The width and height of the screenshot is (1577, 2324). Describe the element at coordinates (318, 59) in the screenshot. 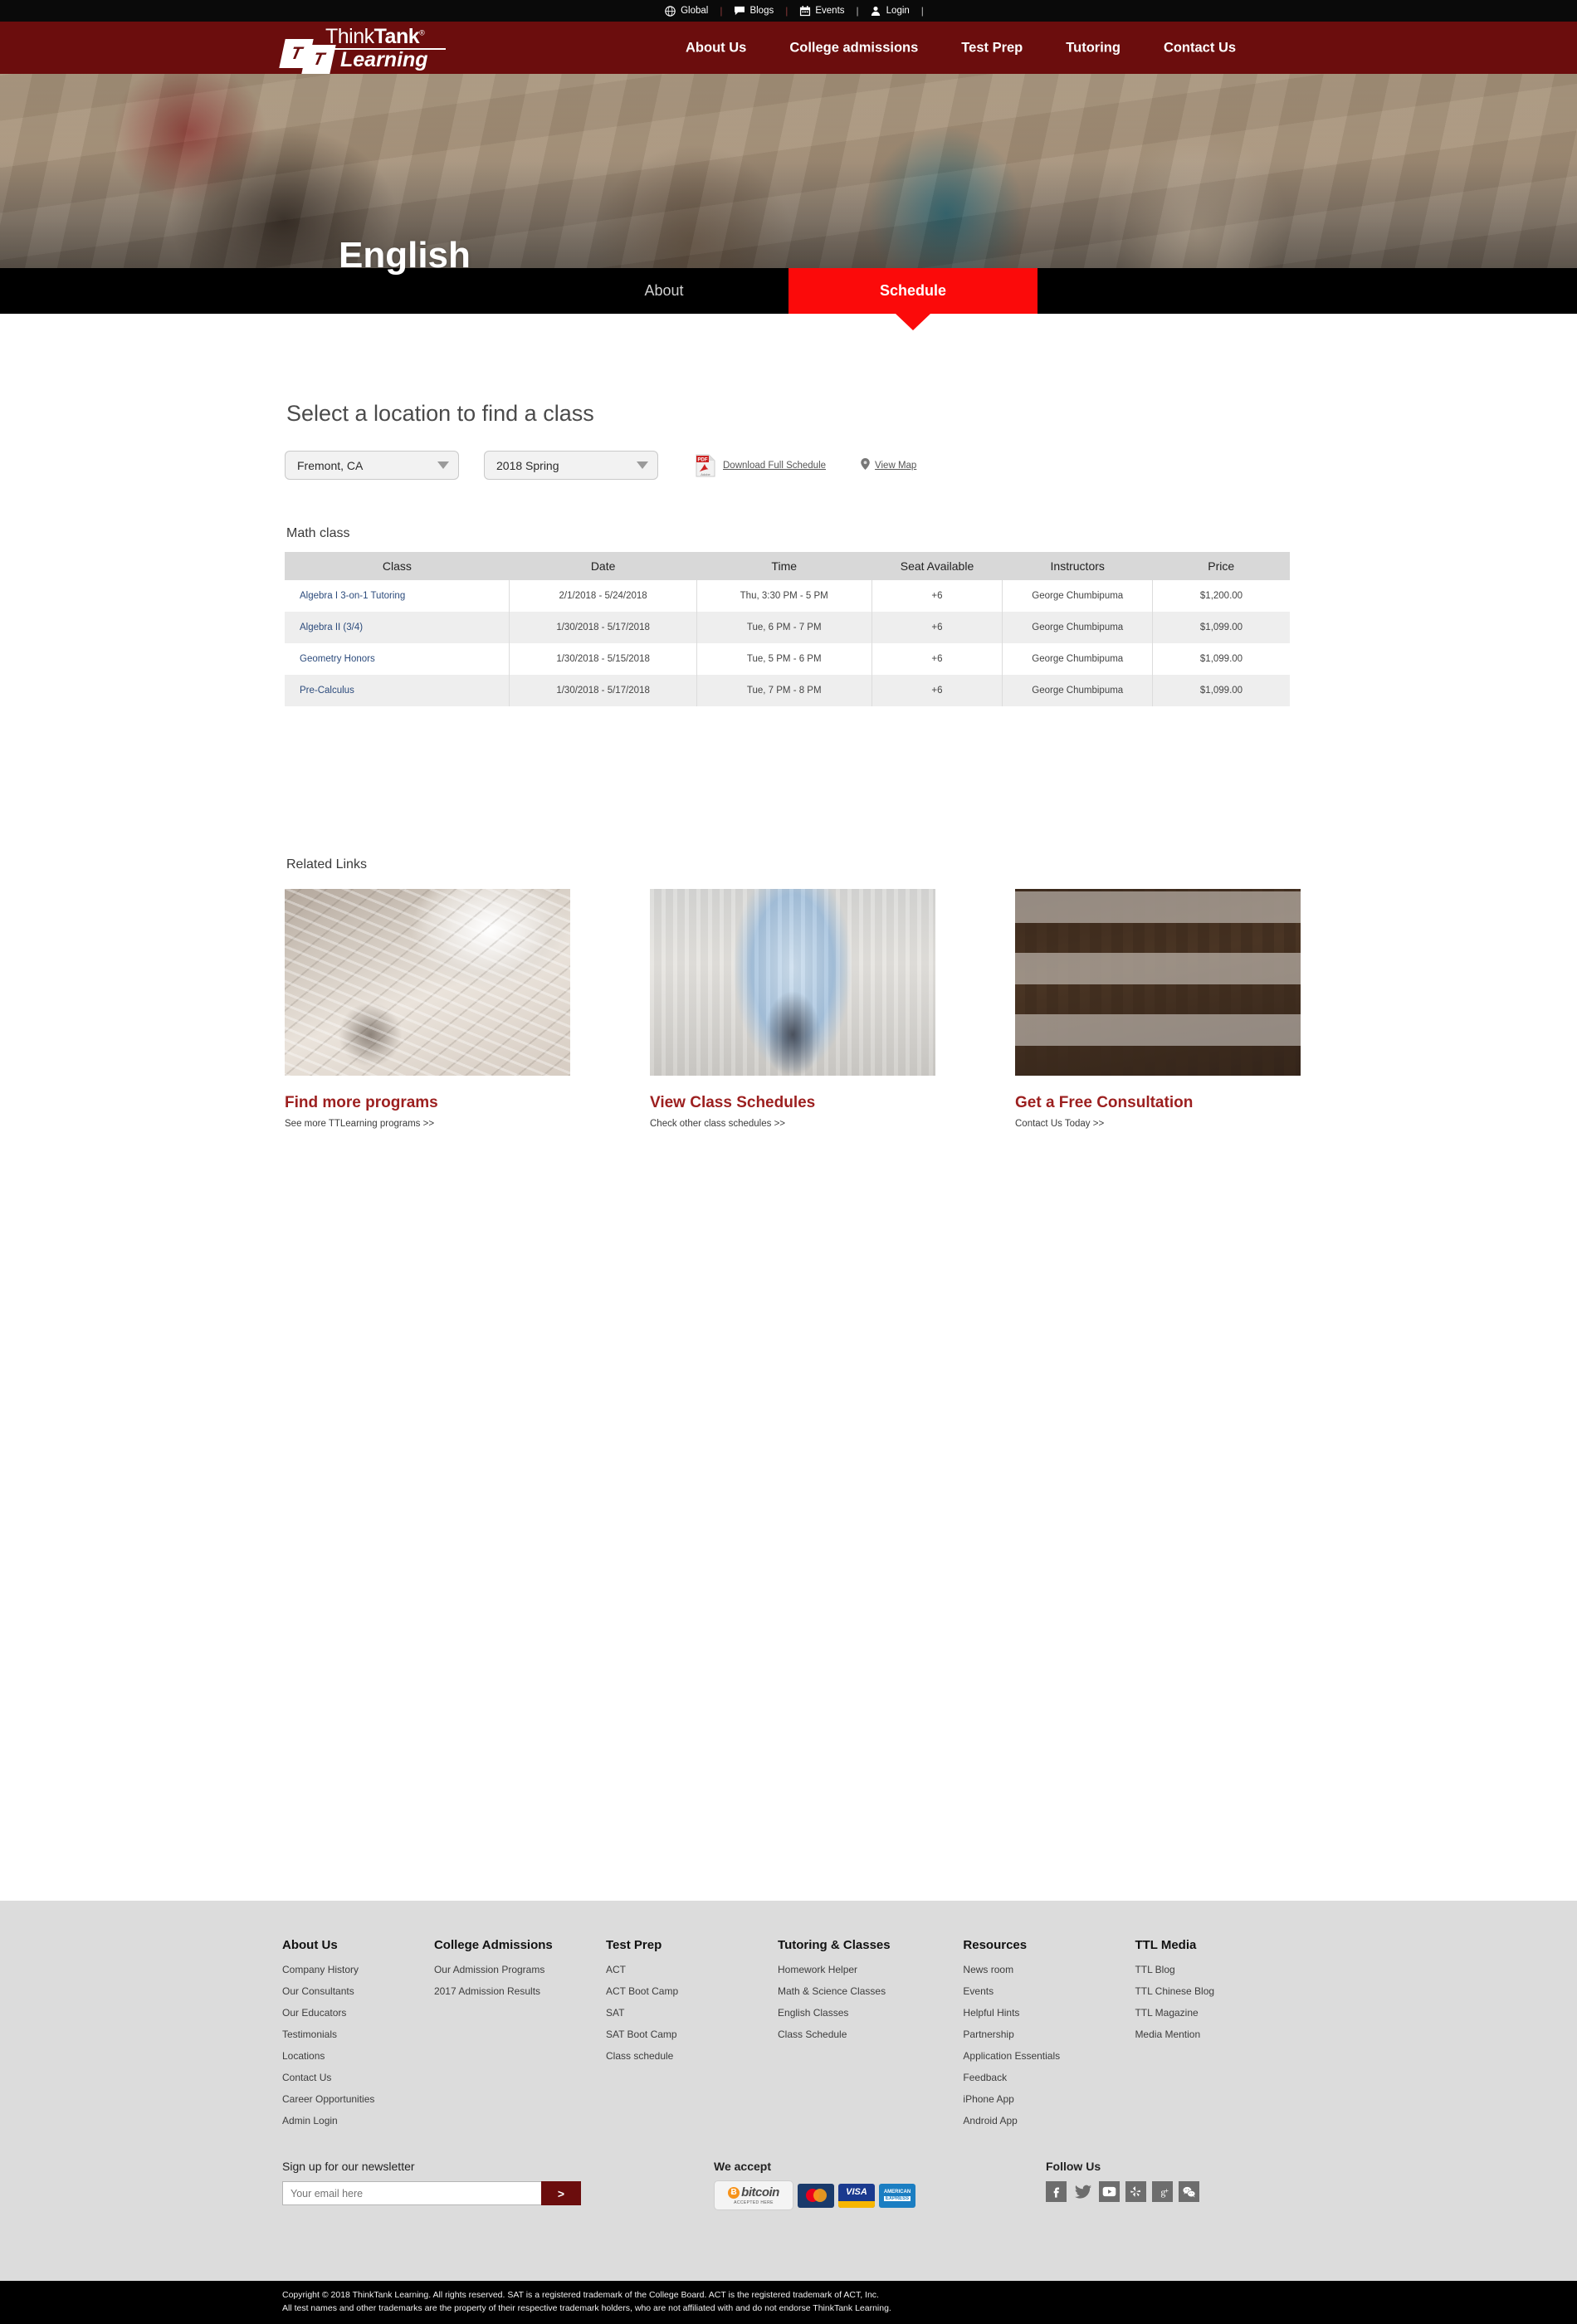

I see `logo-mark-t2: T` at that location.